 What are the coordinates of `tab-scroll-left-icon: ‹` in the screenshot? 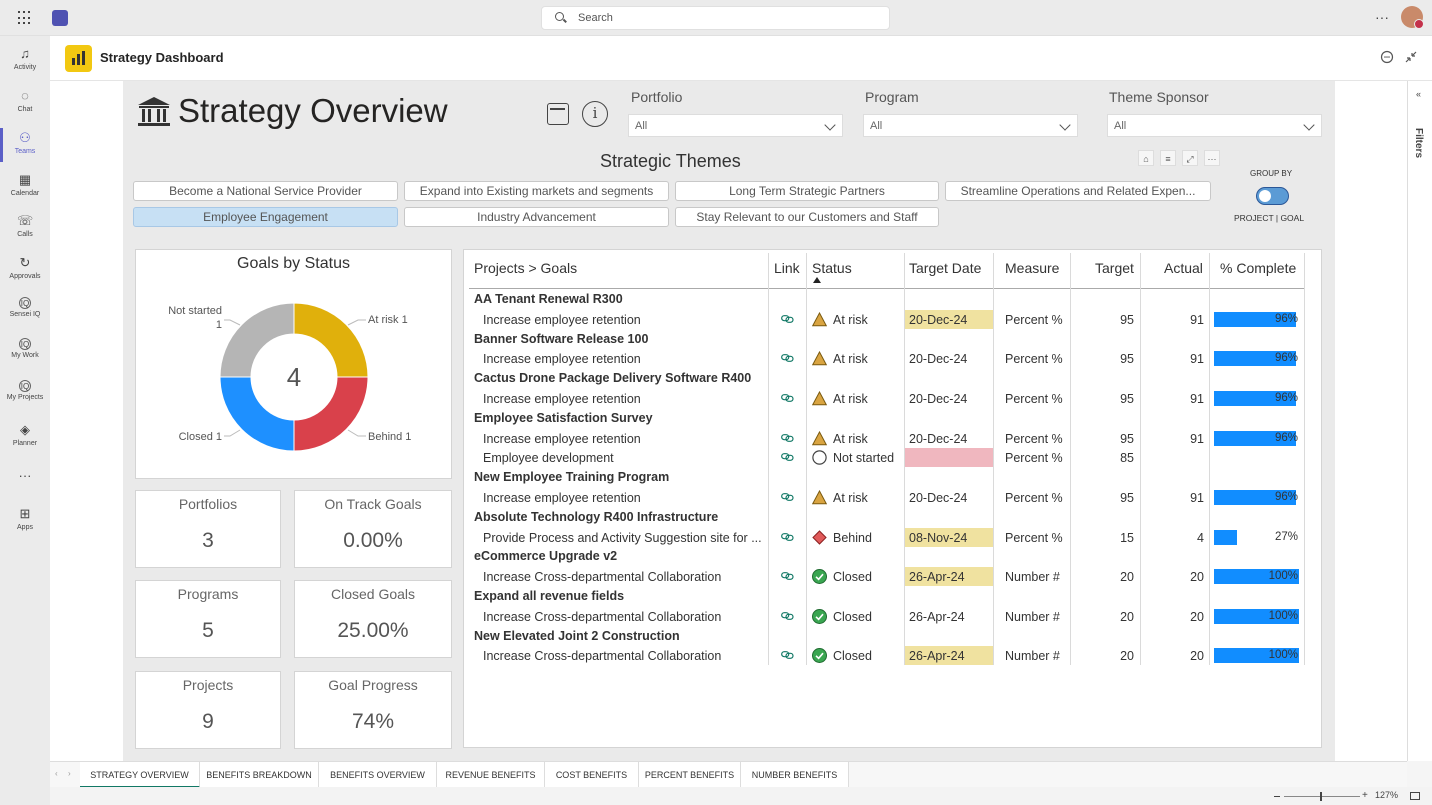 It's located at (56, 773).